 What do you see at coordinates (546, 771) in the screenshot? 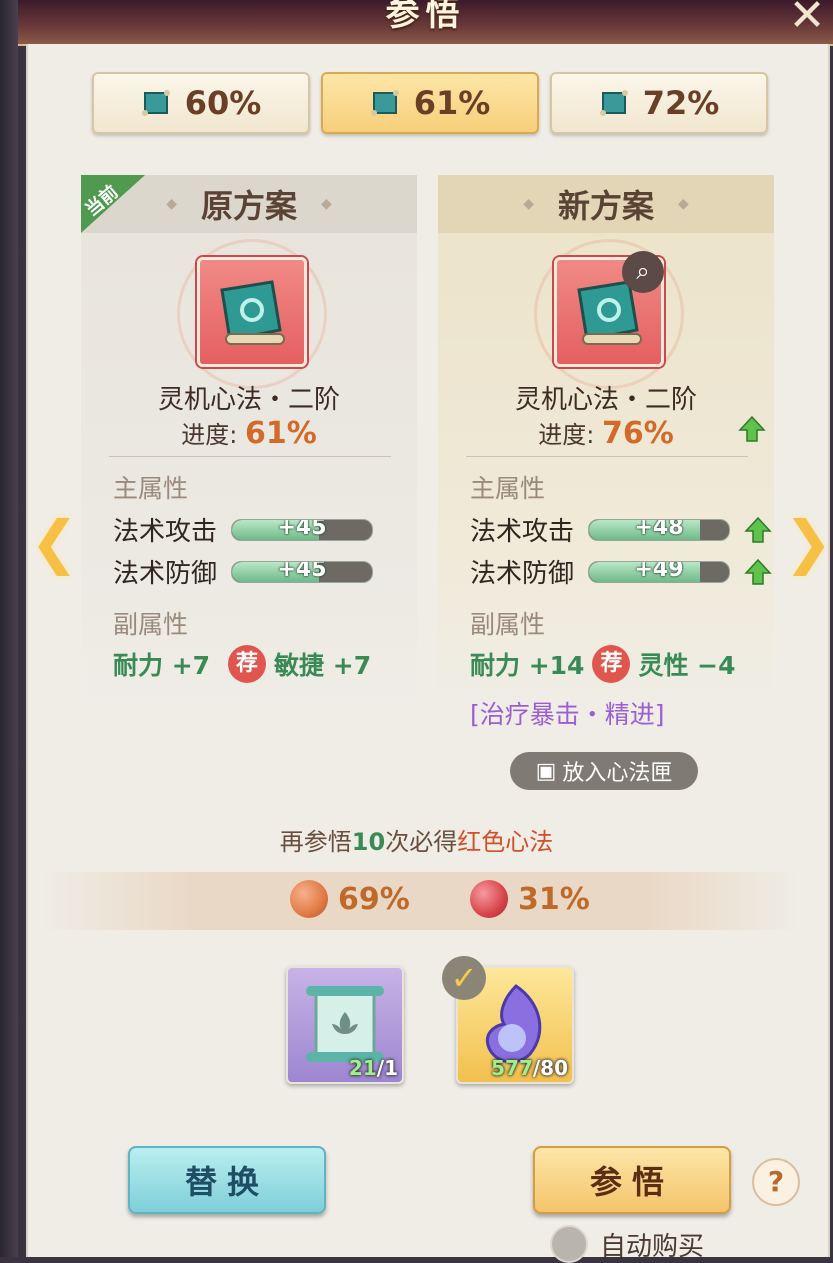
I see `box-icon: ▣` at bounding box center [546, 771].